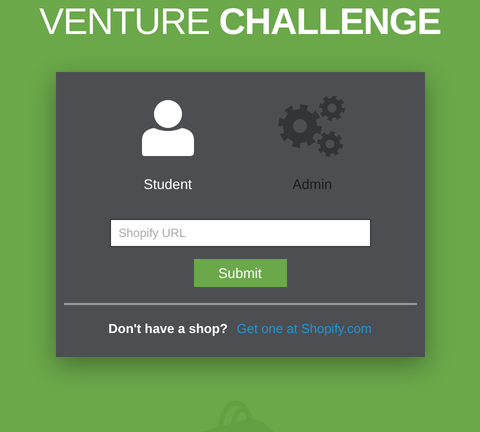 This screenshot has width=480, height=432. What do you see at coordinates (240, 22) in the screenshot?
I see `page-title: VENTURE CHALLENGE` at bounding box center [240, 22].